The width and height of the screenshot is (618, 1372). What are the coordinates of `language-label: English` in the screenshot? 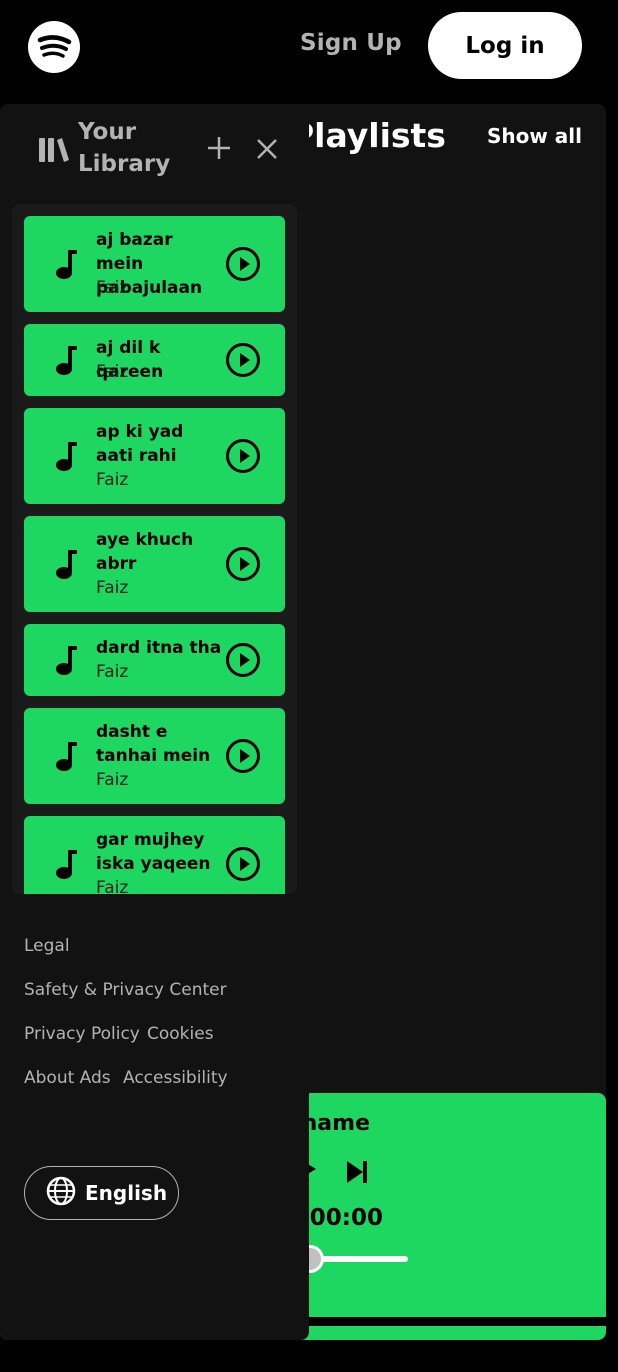 It's located at (126, 1193).